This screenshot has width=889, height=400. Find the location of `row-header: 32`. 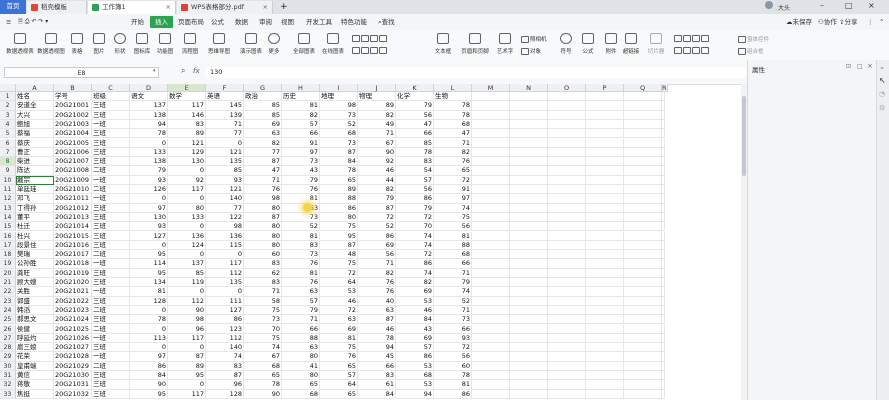

row-header: 32 is located at coordinates (8, 385).